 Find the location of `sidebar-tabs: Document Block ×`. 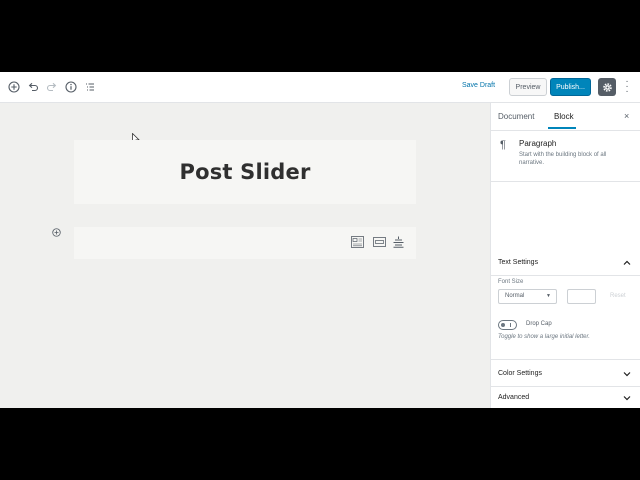

sidebar-tabs: Document Block × is located at coordinates (565, 117).